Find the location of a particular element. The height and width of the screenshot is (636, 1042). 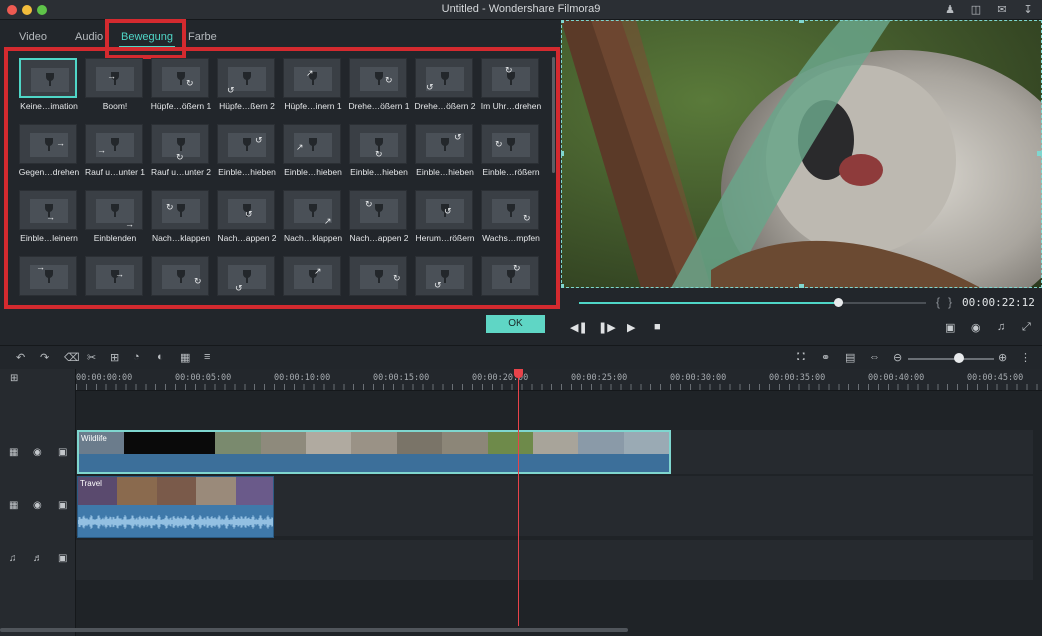

mail-icon: ✉ is located at coordinates (1002, 9).